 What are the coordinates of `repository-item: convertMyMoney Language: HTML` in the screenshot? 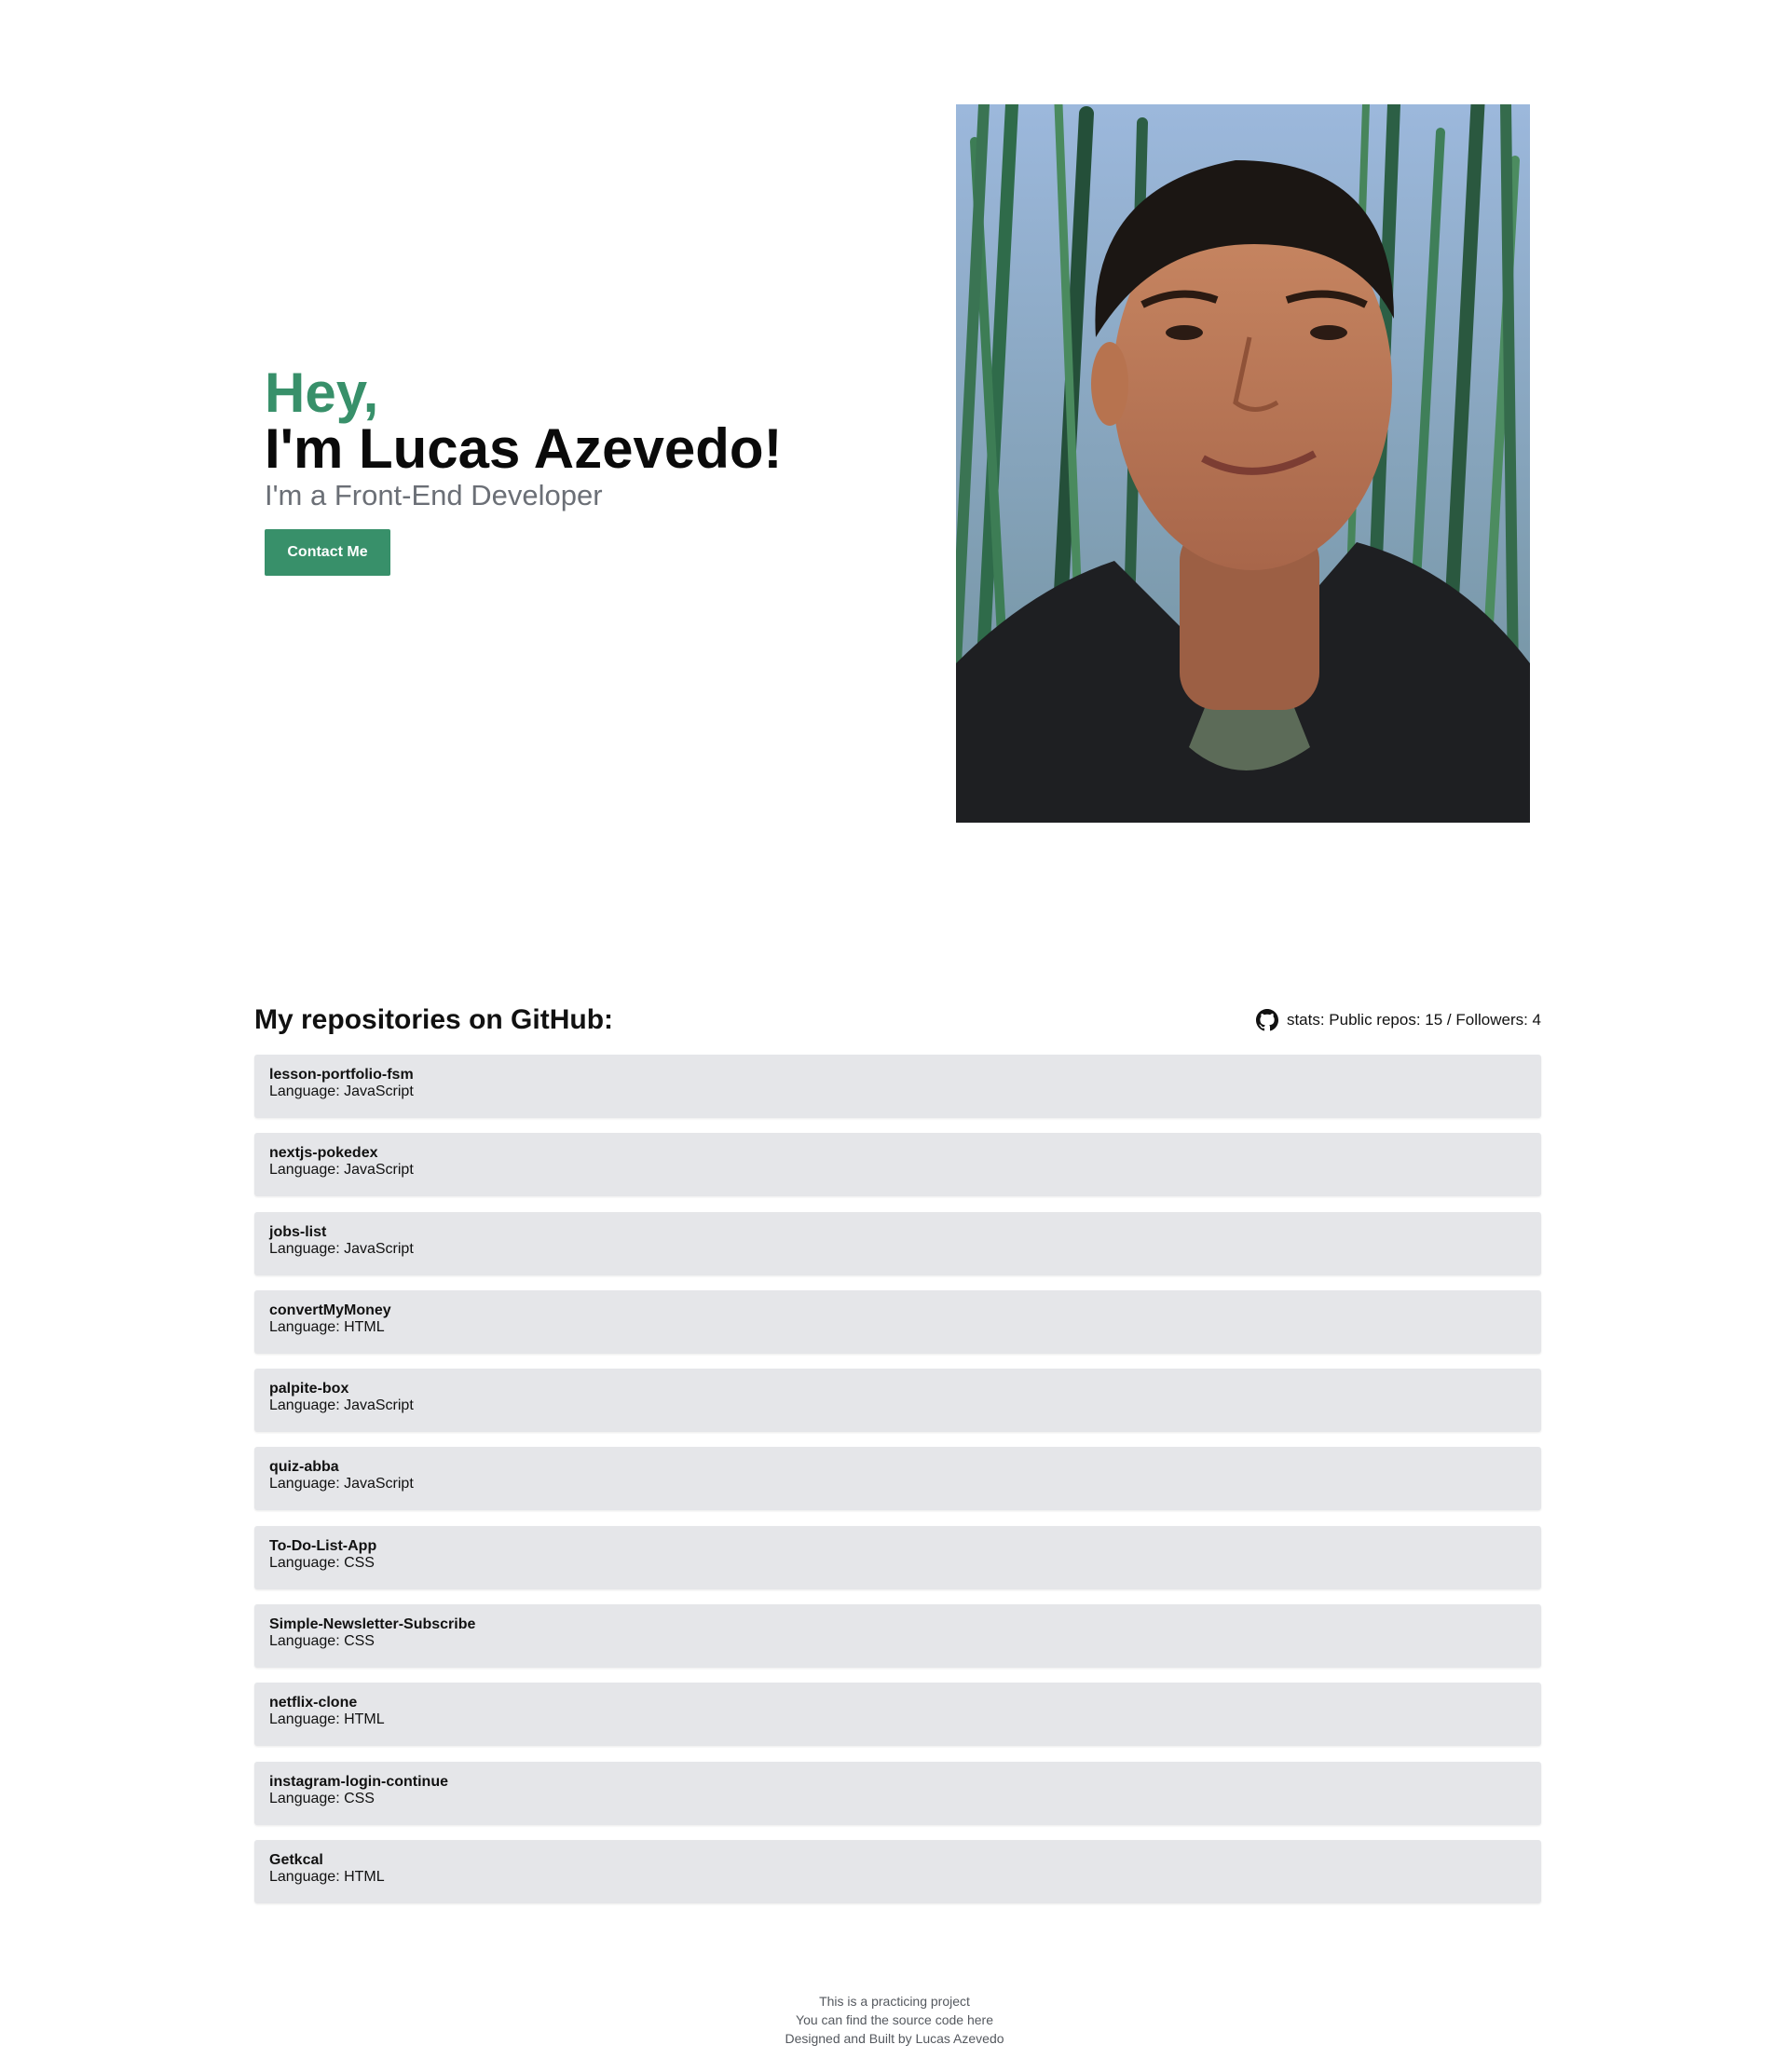 It's located at (897, 1321).